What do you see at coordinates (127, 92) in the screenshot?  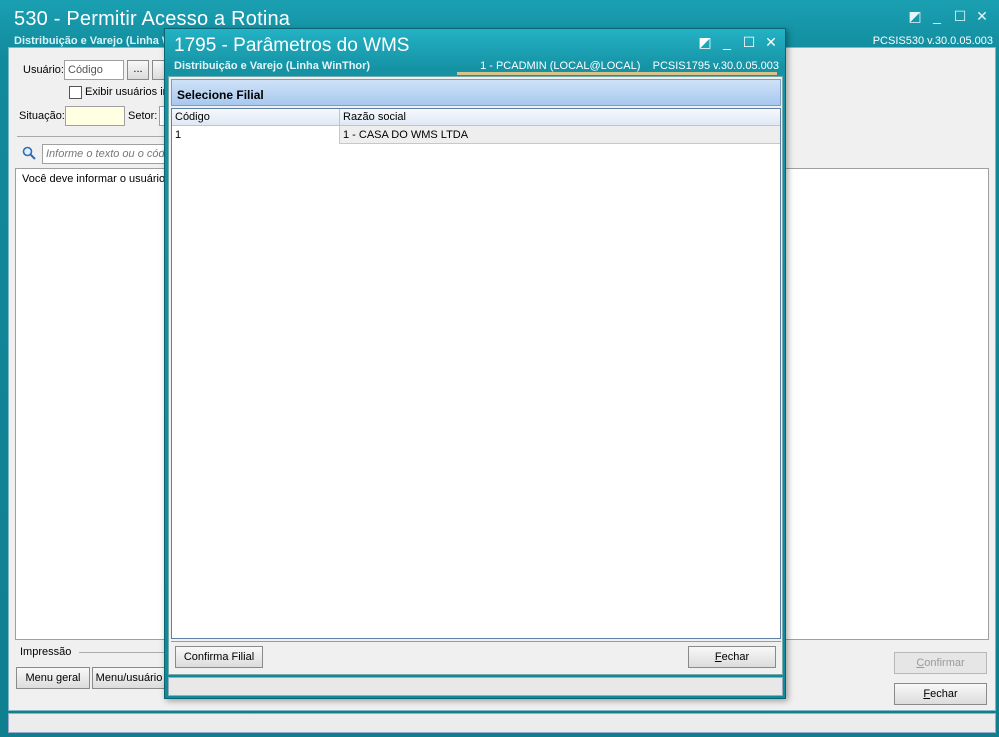 I see `exibir-label: Exibir usuários in` at bounding box center [127, 92].